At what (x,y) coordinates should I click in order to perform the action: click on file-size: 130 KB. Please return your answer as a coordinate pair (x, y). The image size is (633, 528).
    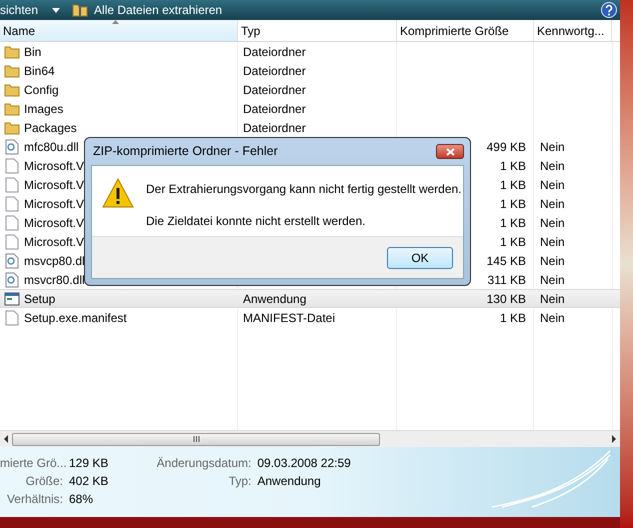
    Looking at the image, I should click on (506, 299).